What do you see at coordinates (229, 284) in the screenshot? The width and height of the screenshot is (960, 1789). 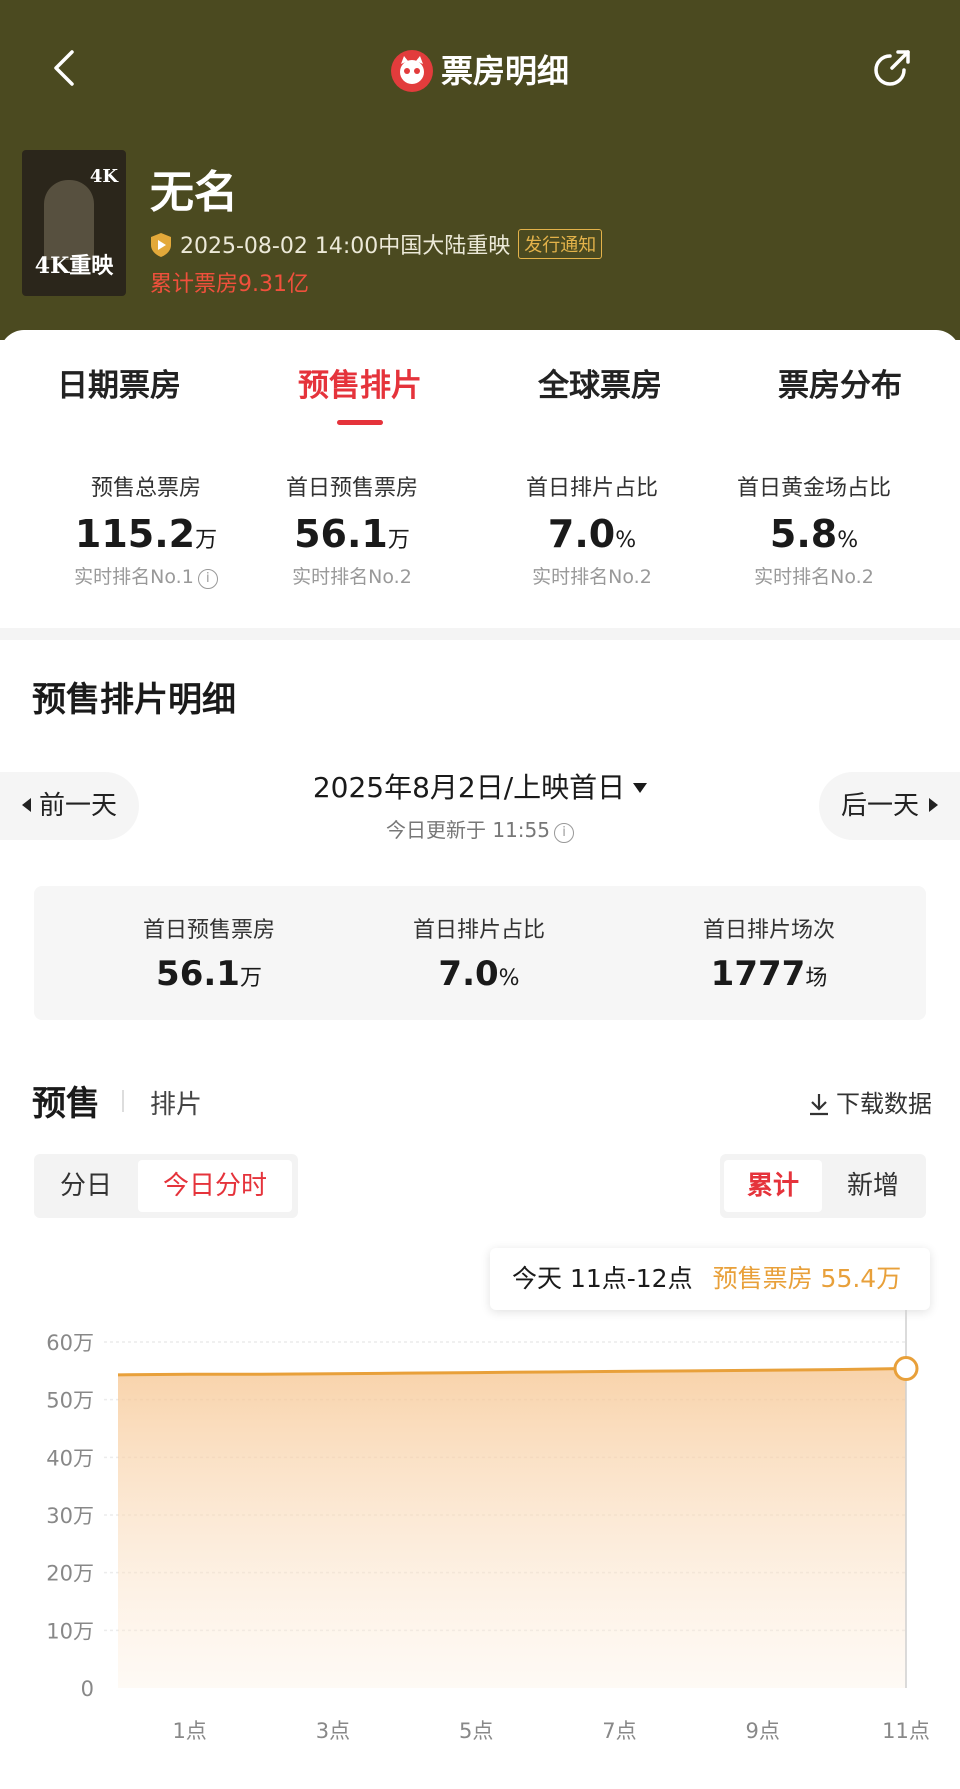 I see `cumulative-box-office: 累计票房9.31亿` at bounding box center [229, 284].